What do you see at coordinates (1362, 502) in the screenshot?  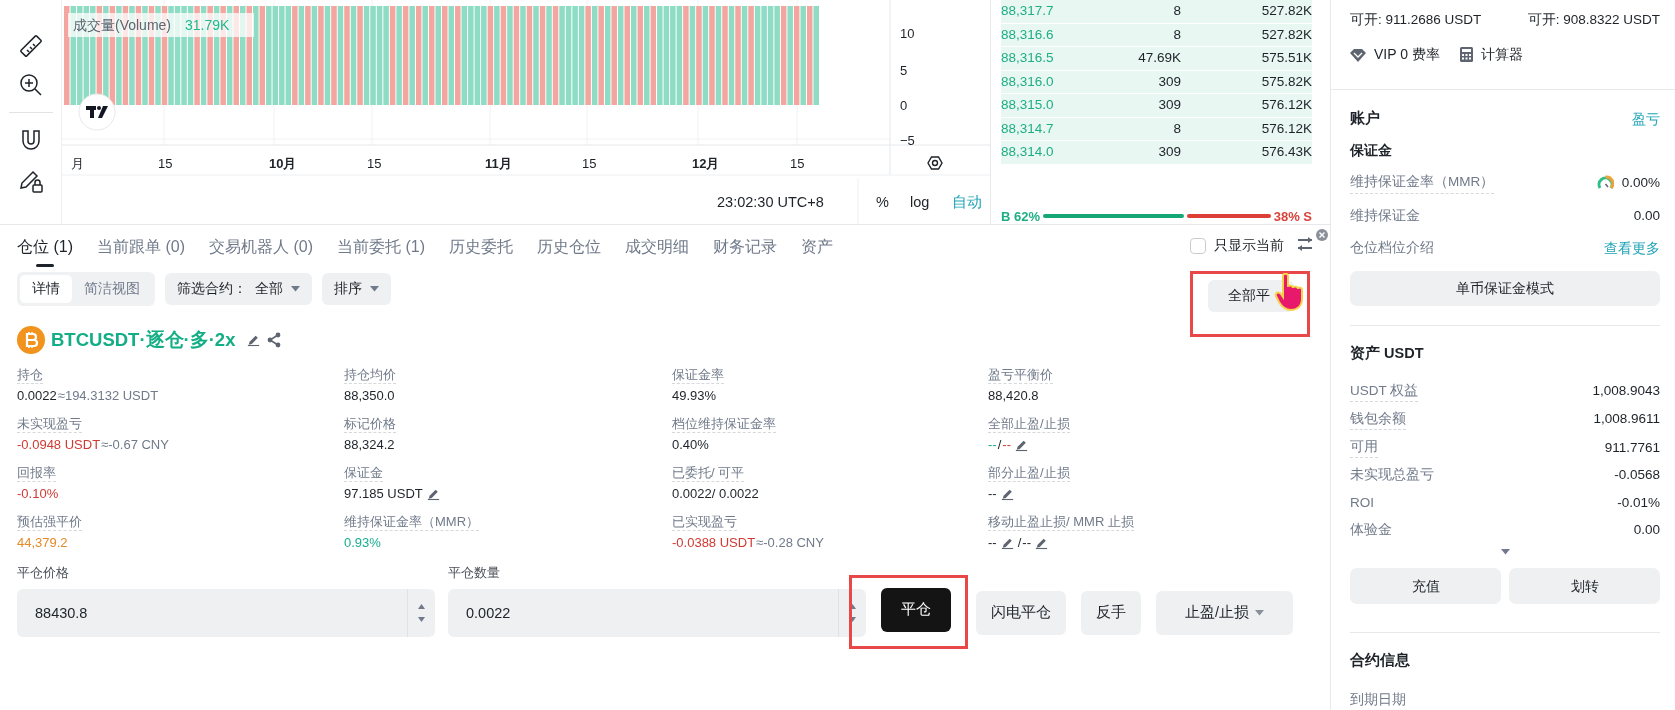 I see `row-label: ROI` at bounding box center [1362, 502].